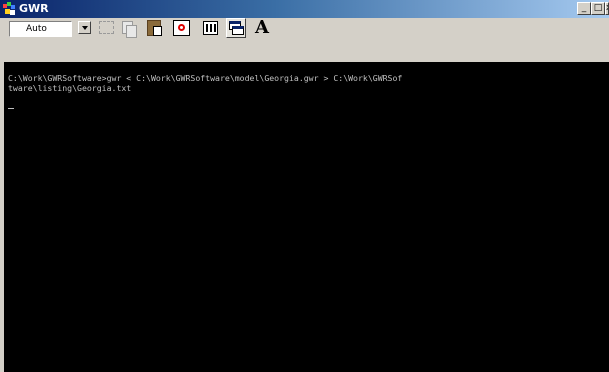 The width and height of the screenshot is (609, 372). What do you see at coordinates (40, 29) in the screenshot?
I see `font-size-select: Auto` at bounding box center [40, 29].